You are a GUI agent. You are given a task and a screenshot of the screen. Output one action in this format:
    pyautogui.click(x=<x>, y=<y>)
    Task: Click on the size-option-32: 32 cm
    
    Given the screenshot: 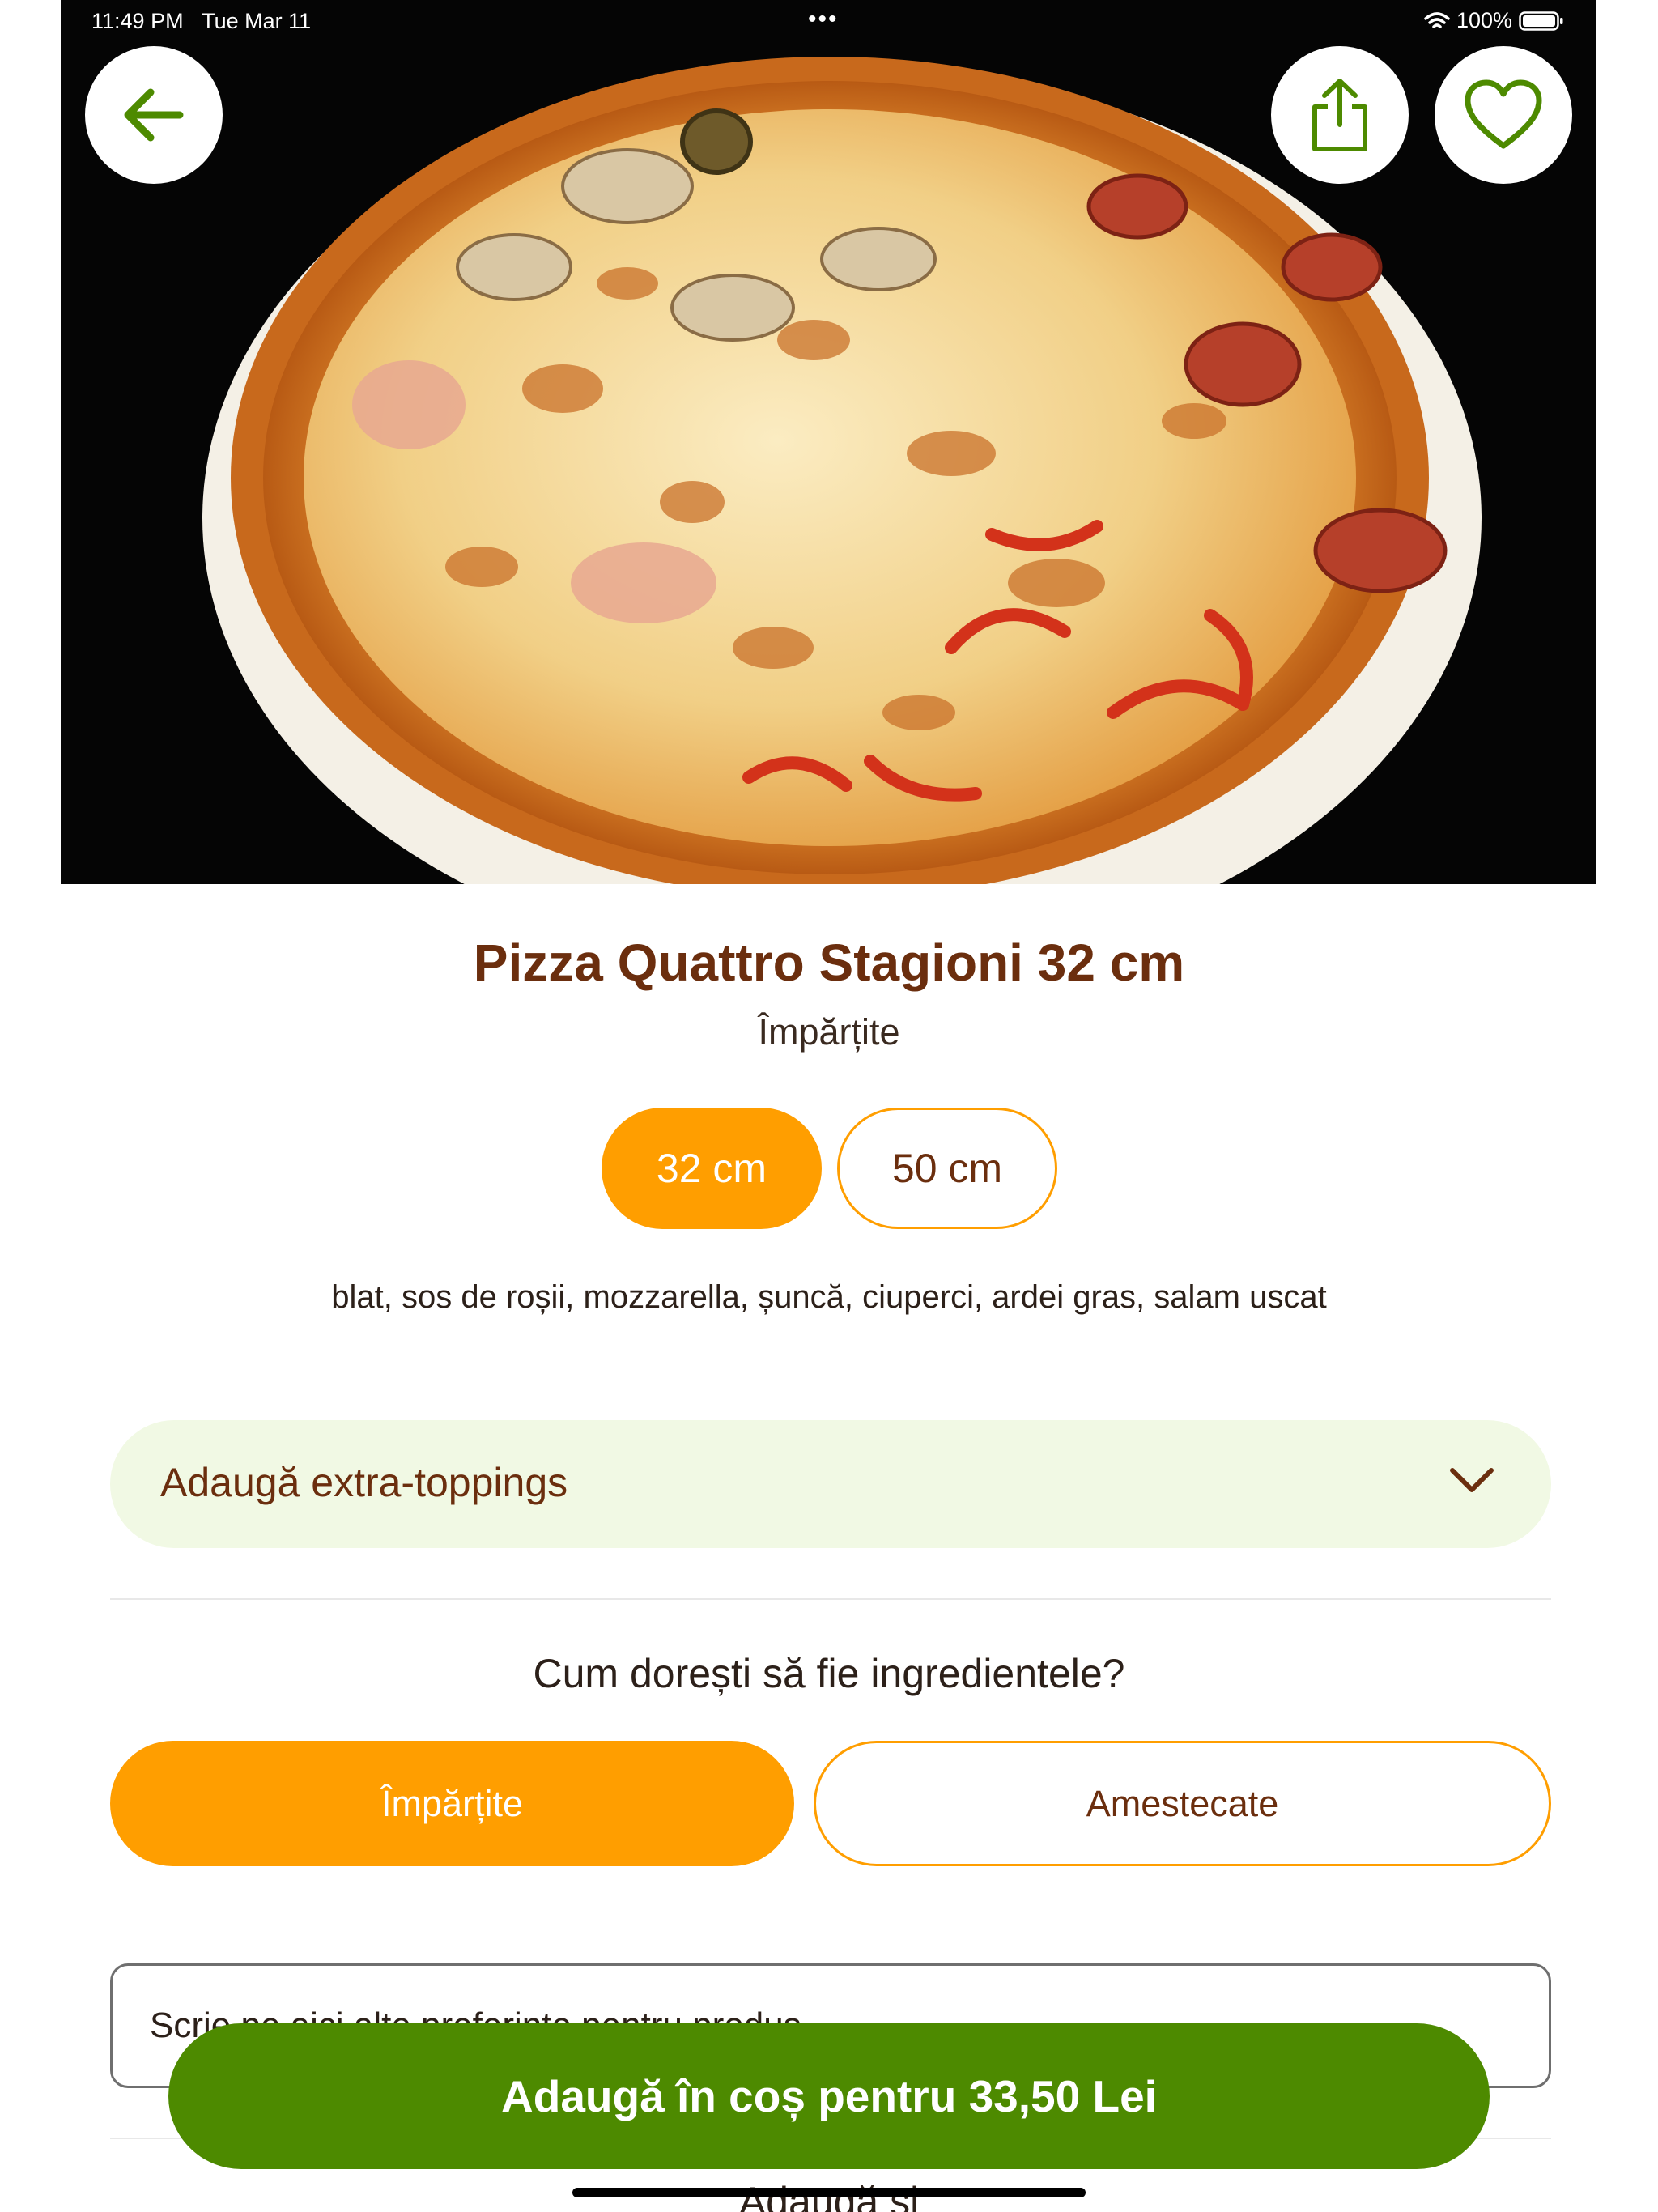 What is the action you would take?
    pyautogui.click(x=712, y=1169)
    